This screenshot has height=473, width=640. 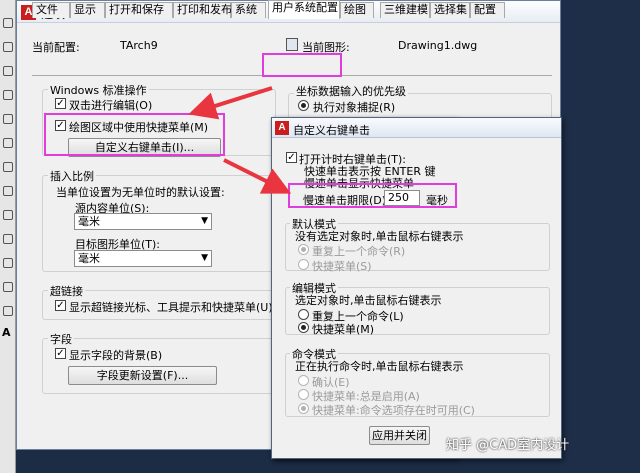 I want to click on watermark: 知乎 @CAD室内设计, so click(x=508, y=445).